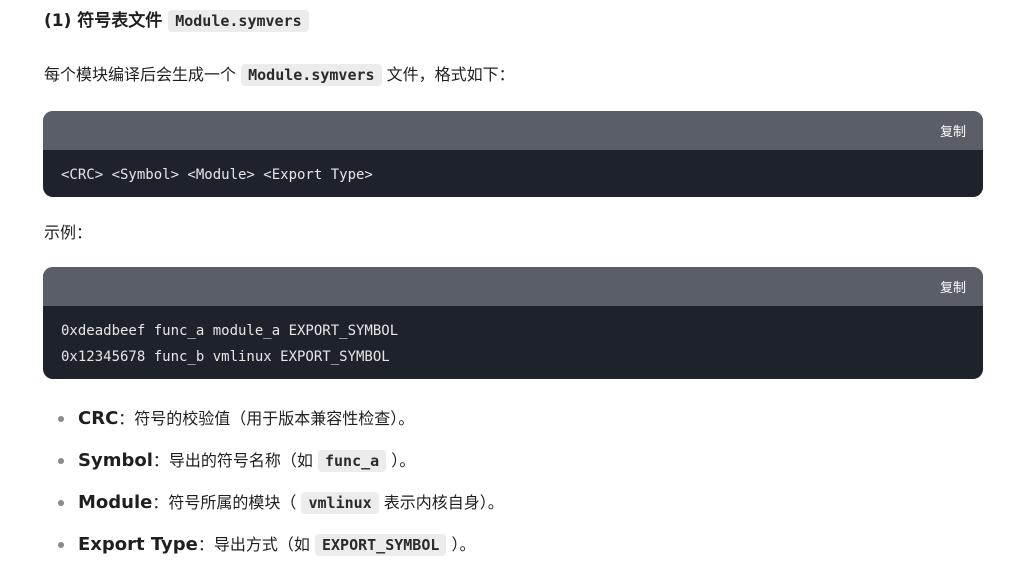 Image resolution: width=1027 pixels, height=566 pixels. What do you see at coordinates (261, 544) in the screenshot?
I see `field-desc: 导出方式（如` at bounding box center [261, 544].